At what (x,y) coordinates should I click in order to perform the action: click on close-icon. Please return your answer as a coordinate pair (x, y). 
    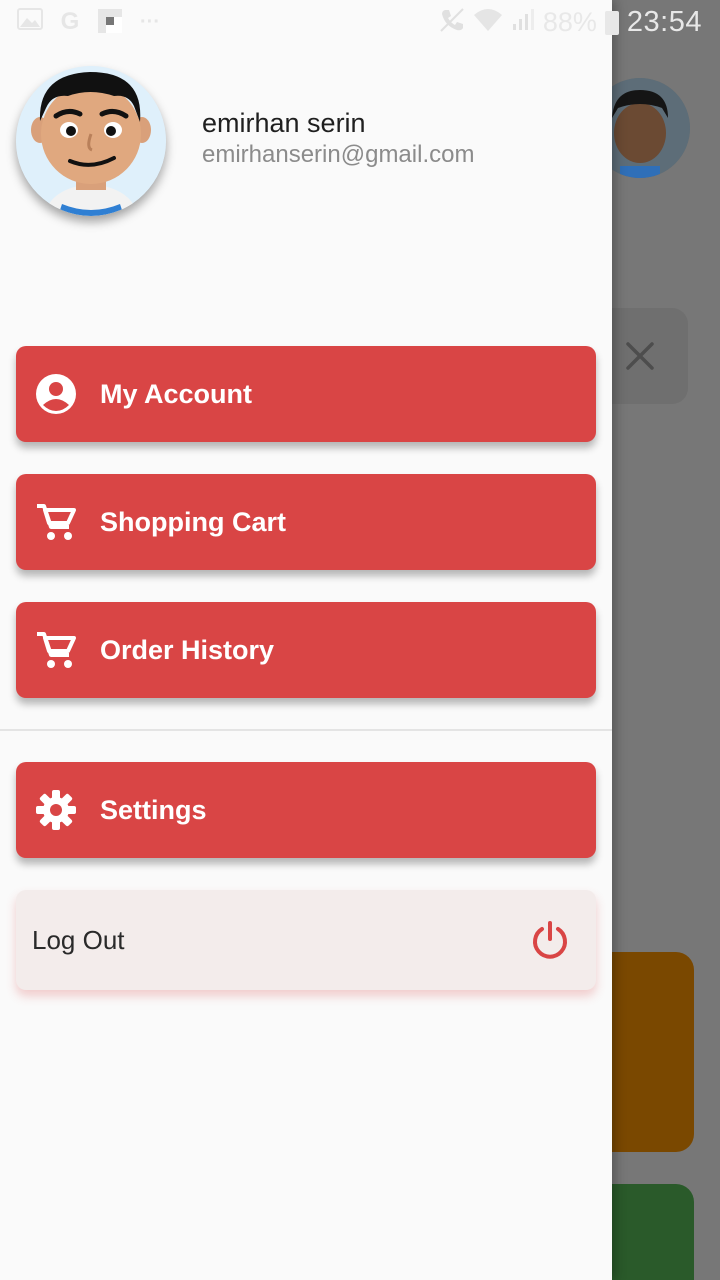
    Looking at the image, I should click on (640, 356).